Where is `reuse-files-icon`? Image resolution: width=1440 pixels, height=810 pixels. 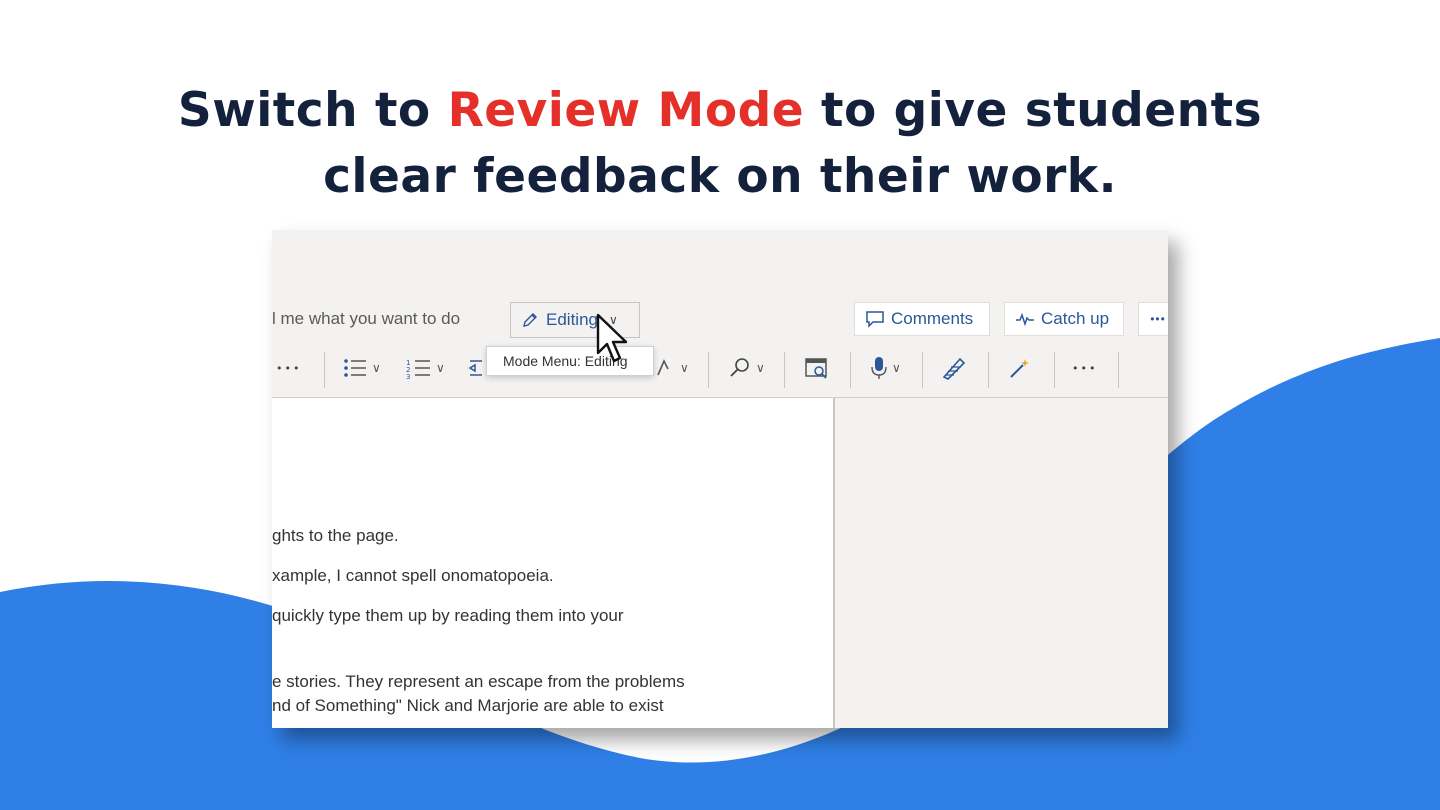 reuse-files-icon is located at coordinates (816, 368).